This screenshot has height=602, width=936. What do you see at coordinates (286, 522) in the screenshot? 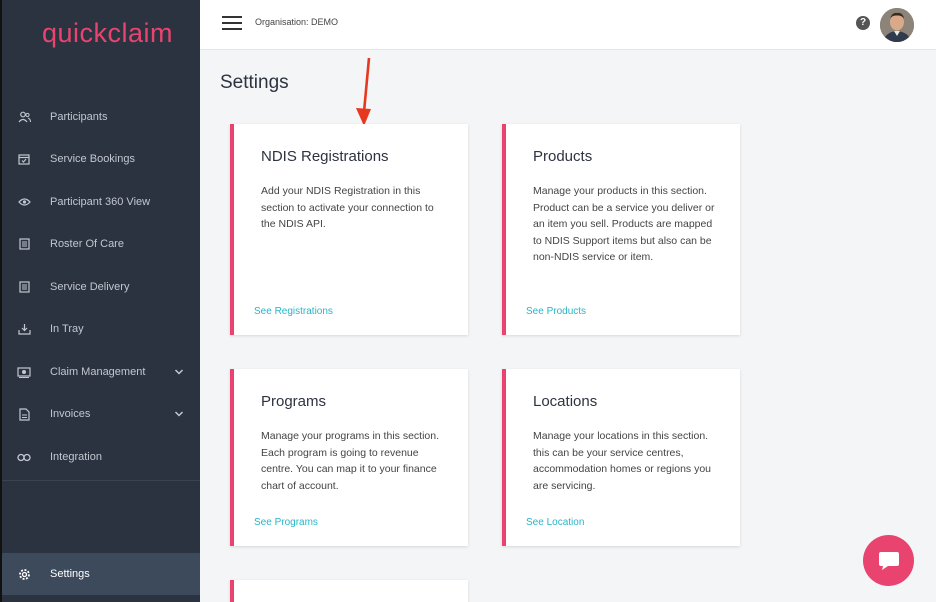
I see `see-programs-link: See Programs` at bounding box center [286, 522].